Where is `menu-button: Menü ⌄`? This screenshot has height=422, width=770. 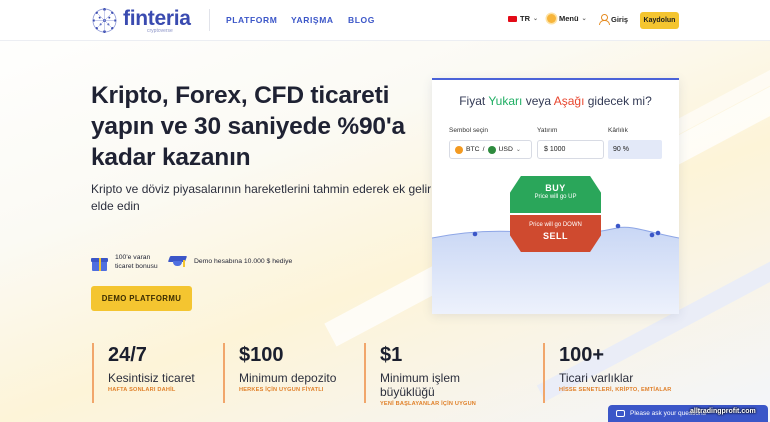
menu-button: Menü ⌄ is located at coordinates (567, 18).